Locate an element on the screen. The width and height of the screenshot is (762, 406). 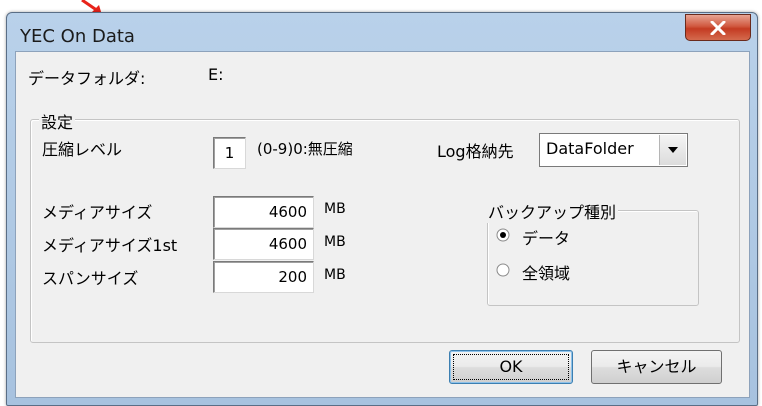
log-destination-select: DataFolder is located at coordinates (613, 150).